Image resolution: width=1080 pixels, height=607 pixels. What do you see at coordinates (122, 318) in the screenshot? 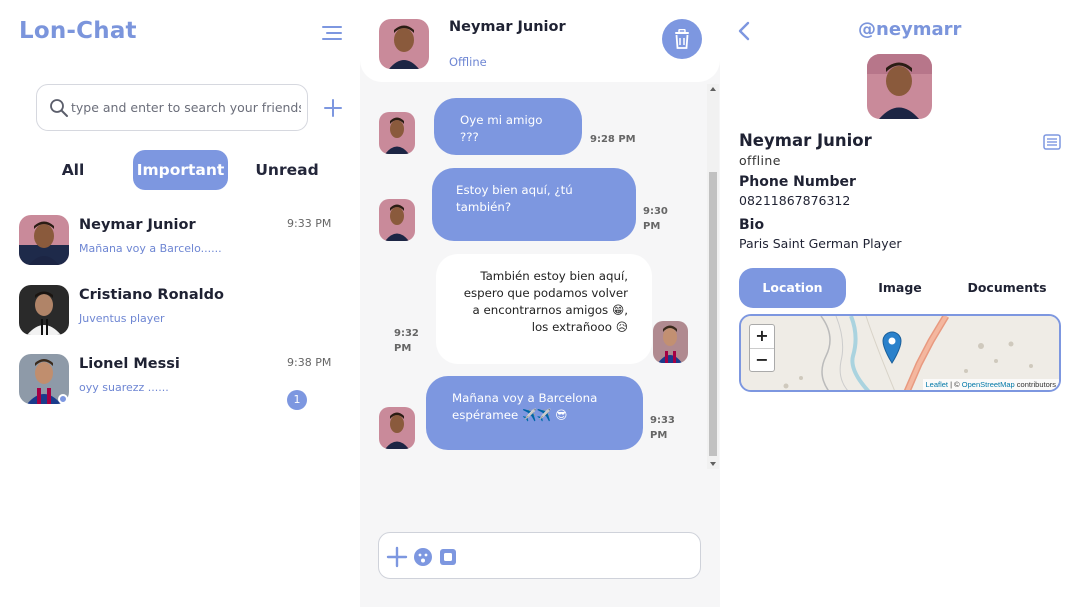
I see `contact-preview: Juventus player` at bounding box center [122, 318].